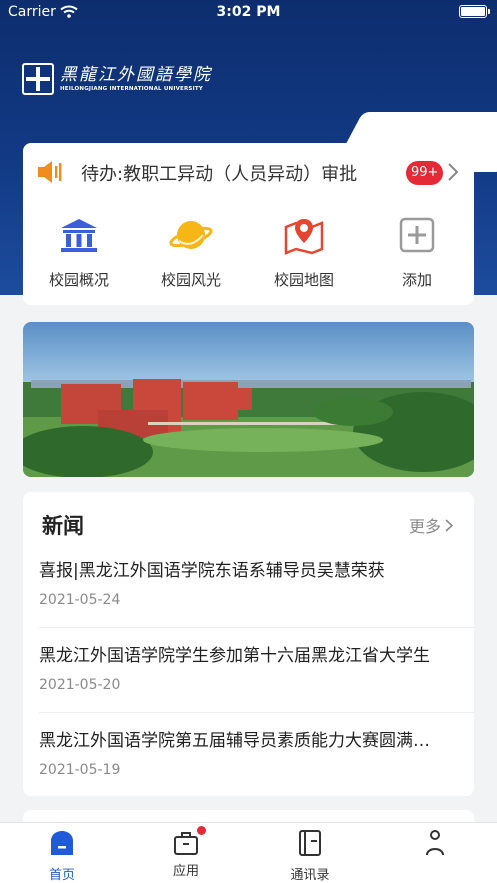 This screenshot has width=497, height=883. What do you see at coordinates (62, 843) in the screenshot?
I see `home-icon` at bounding box center [62, 843].